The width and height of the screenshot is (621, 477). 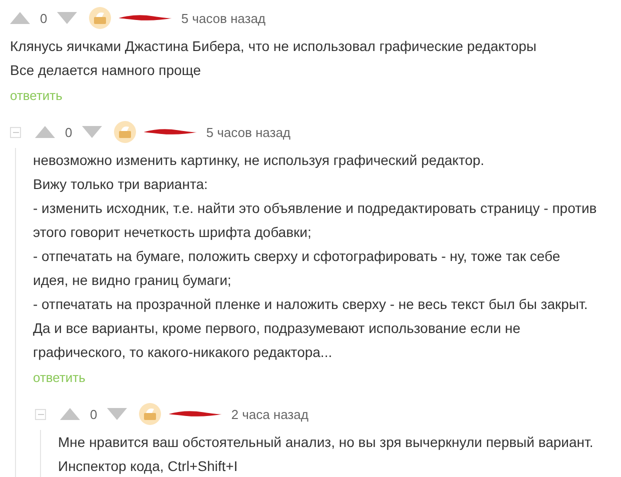 I want to click on comment-text: - изменить исходник, т.е. найти это объявление и подредактировать страницу - против этого говорит нечеткость шрифта добавки;, so click(x=315, y=220).